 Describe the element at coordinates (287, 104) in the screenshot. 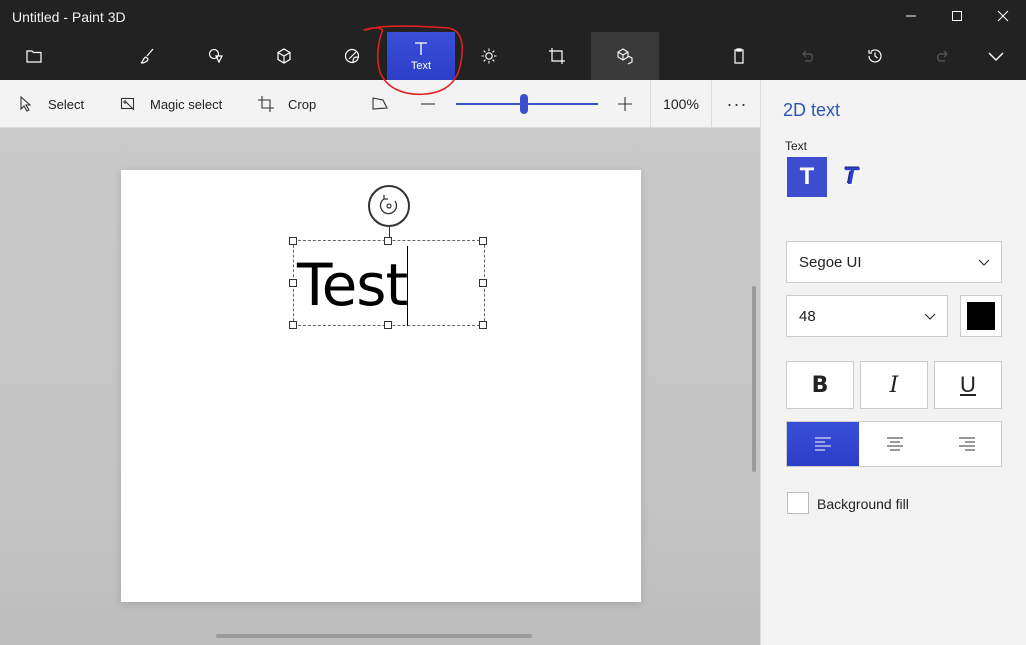

I see `crop-button: Crop` at that location.